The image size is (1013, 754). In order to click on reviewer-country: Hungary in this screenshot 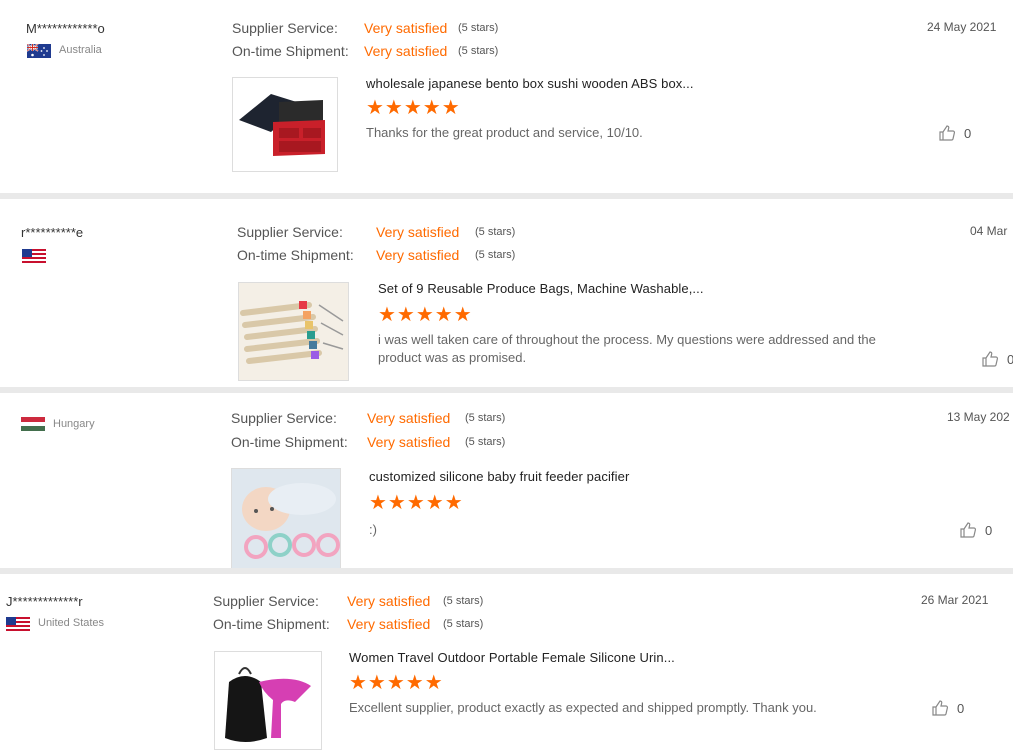, I will do `click(74, 424)`.